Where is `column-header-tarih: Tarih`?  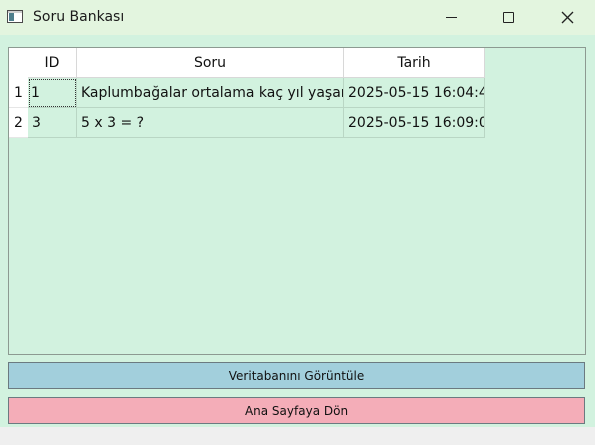 column-header-tarih: Tarih is located at coordinates (414, 63).